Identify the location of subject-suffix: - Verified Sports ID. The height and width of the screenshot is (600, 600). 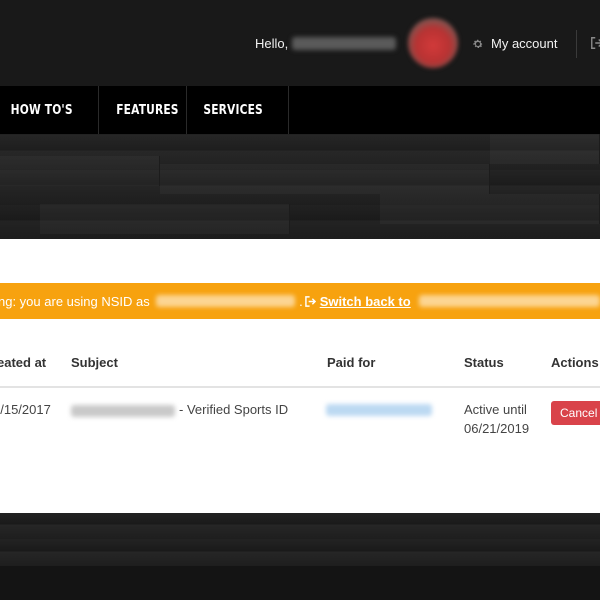
(234, 409).